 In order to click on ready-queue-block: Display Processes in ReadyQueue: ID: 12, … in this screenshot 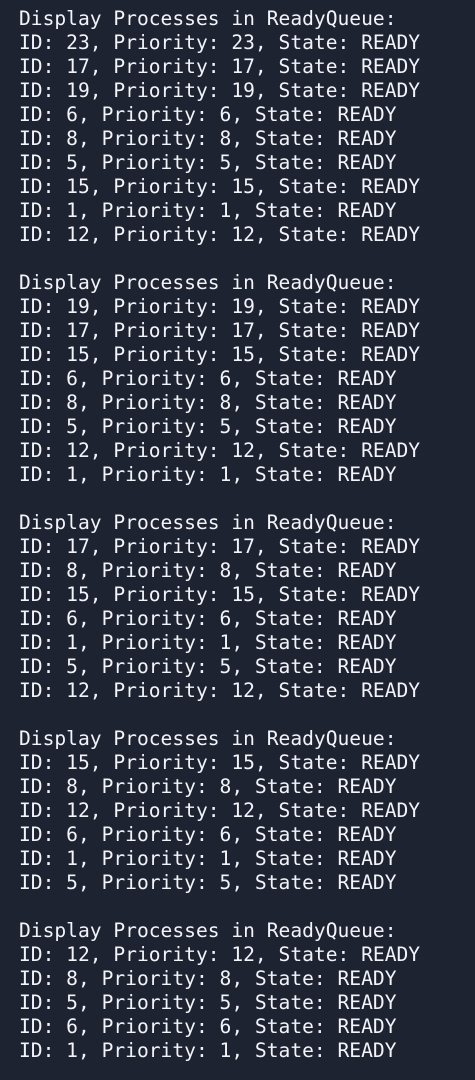, I will do `click(247, 991)`.